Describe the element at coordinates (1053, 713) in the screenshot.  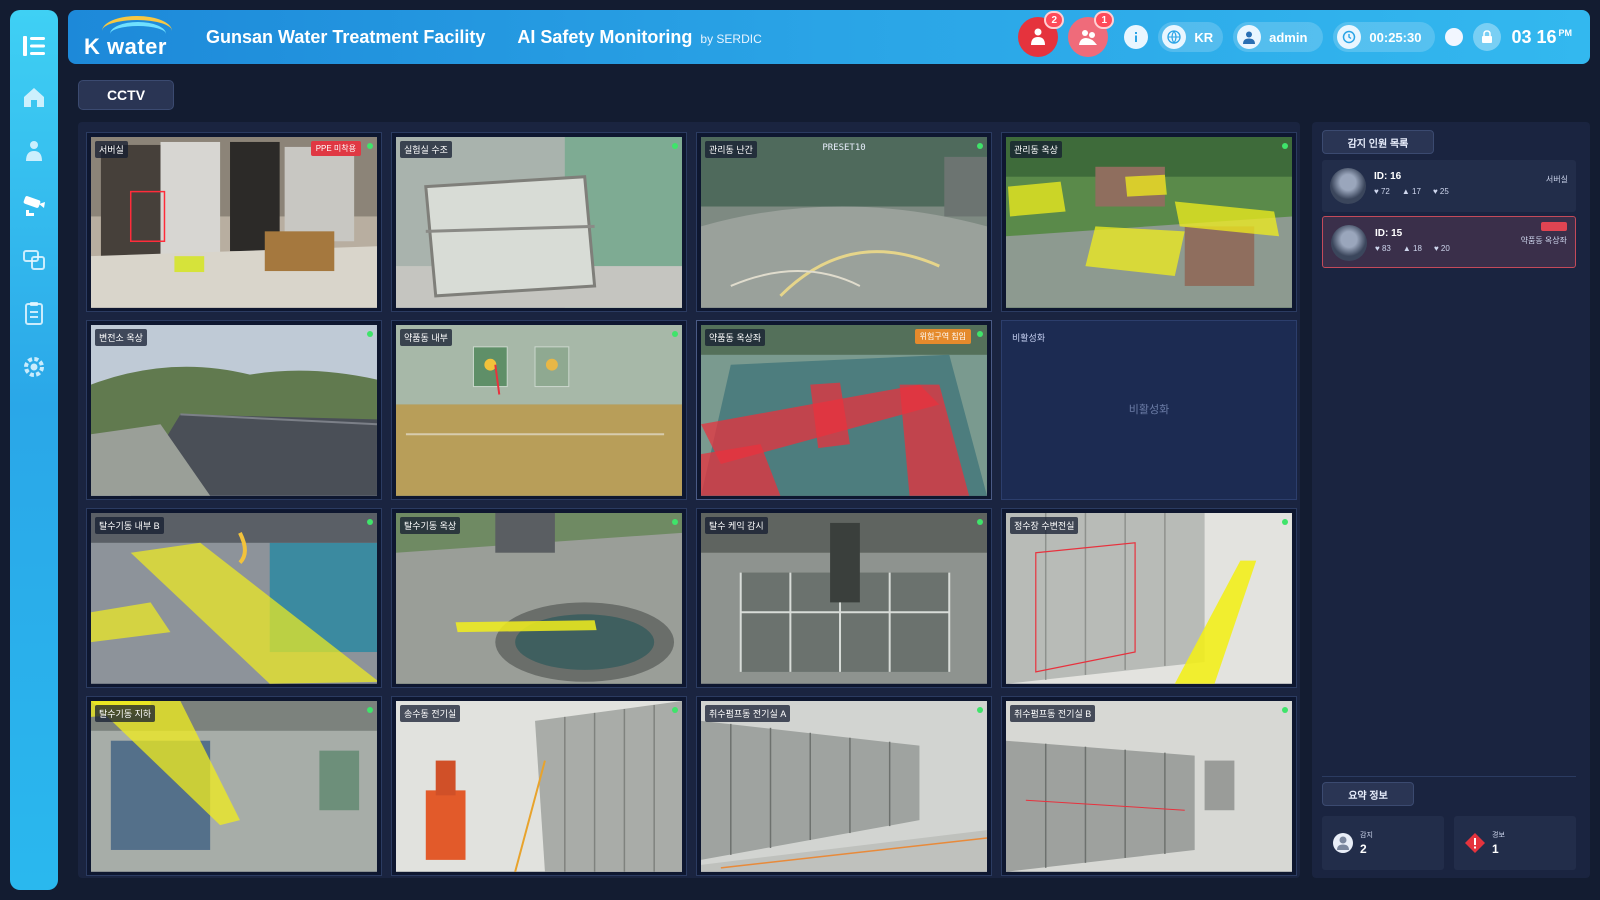
I see `camera-name: 취수펌프동 전기실 B` at that location.